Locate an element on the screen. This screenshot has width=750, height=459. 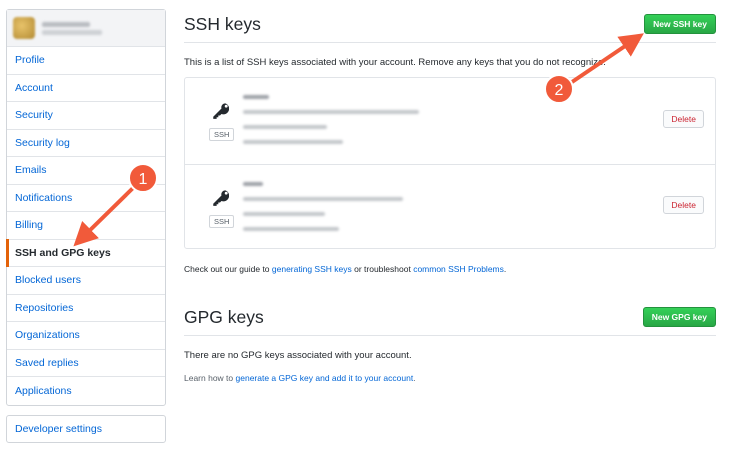
ssh-keys-title: SSH keys is located at coordinates (222, 24).